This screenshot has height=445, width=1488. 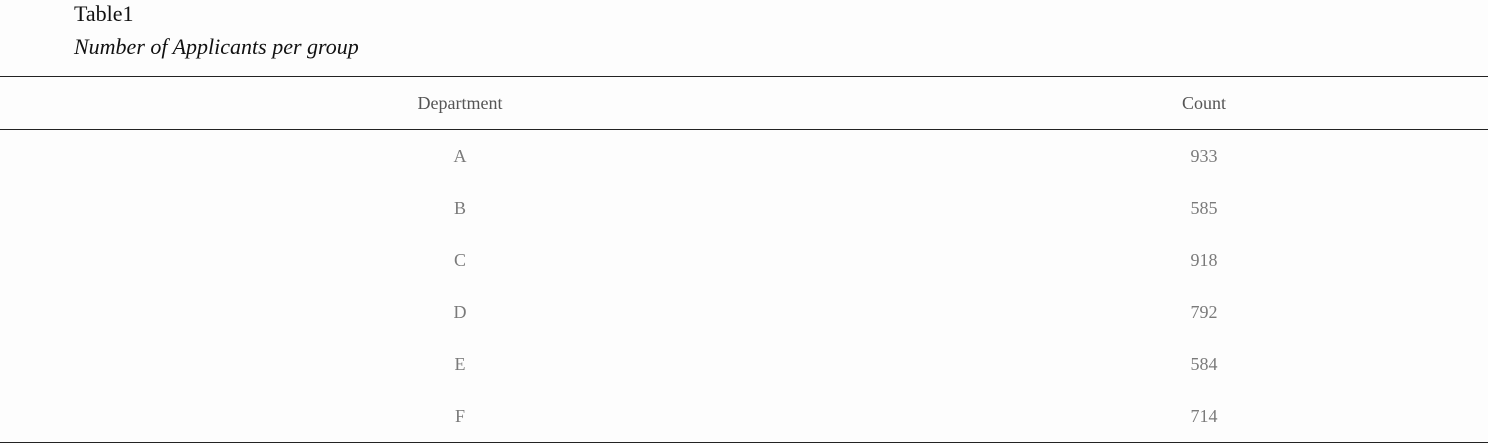 I want to click on count-cell: 792, so click(x=1204, y=311).